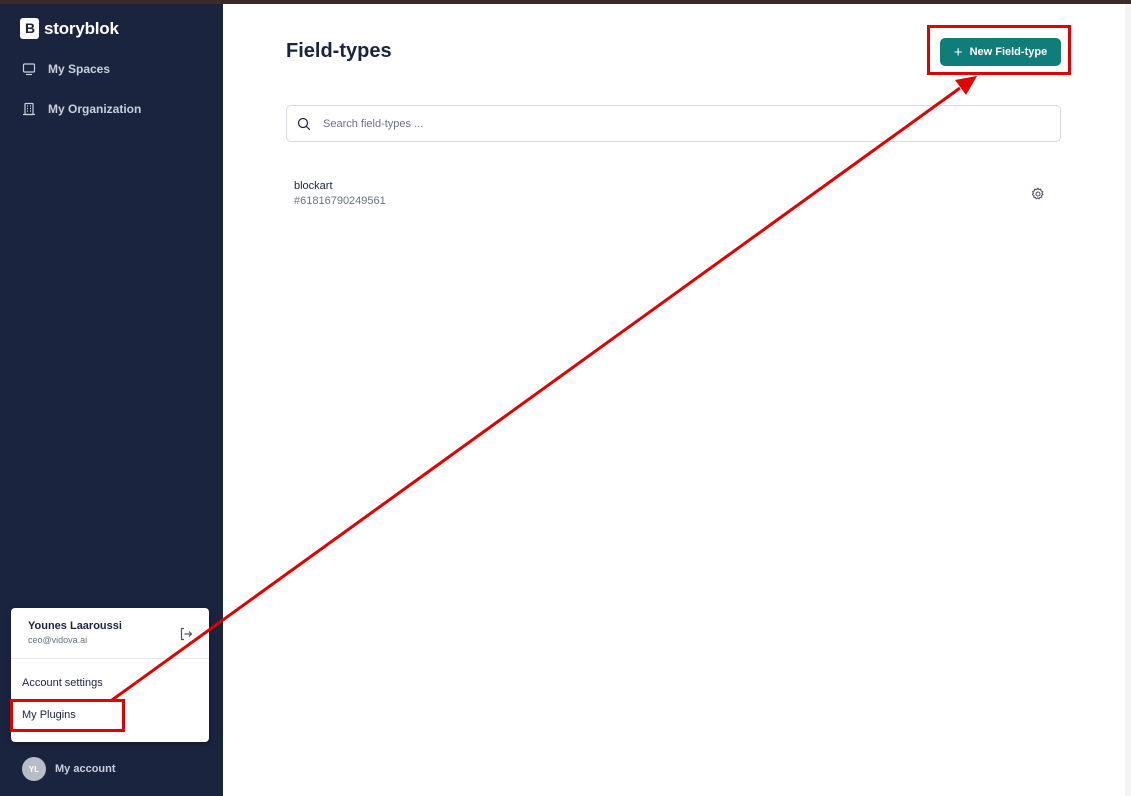  I want to click on field-type-name: blockart, so click(313, 186).